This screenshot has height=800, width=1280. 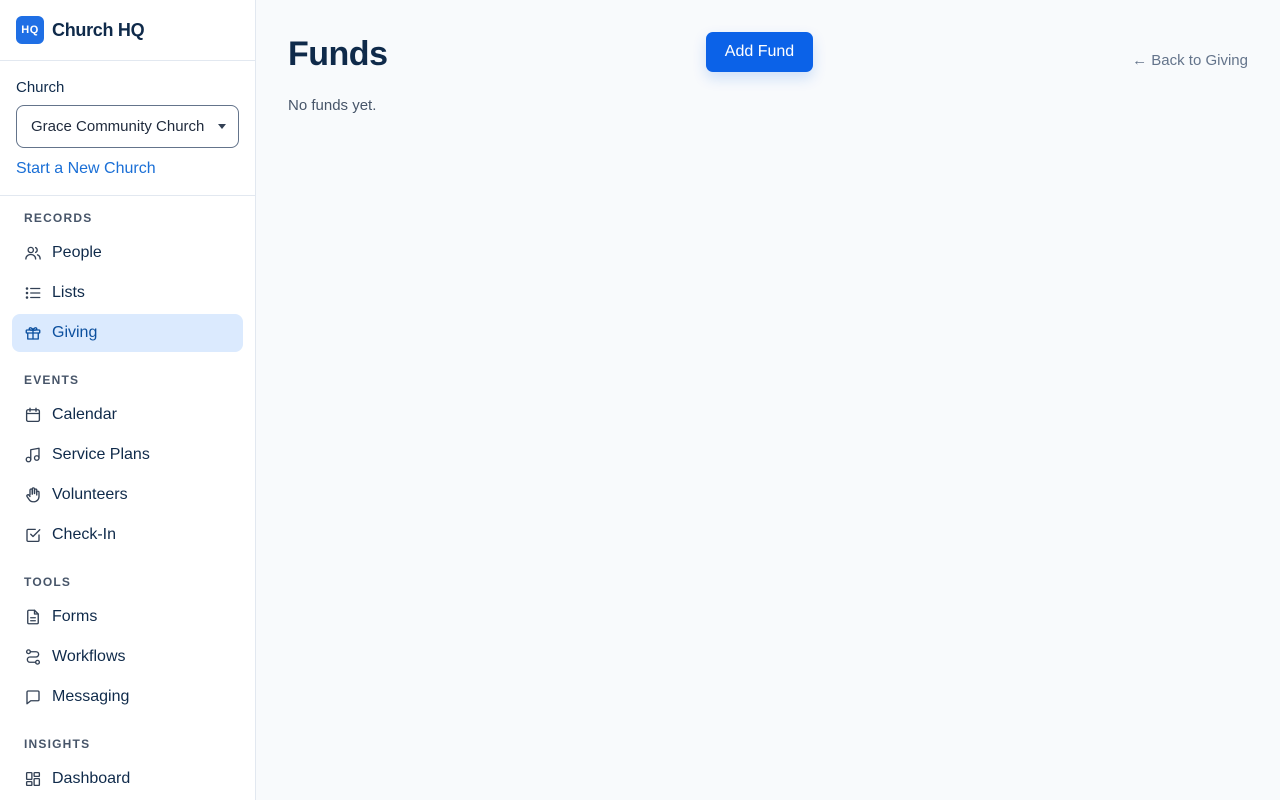 I want to click on sidebar-item-label: Volunteers, so click(x=90, y=494).